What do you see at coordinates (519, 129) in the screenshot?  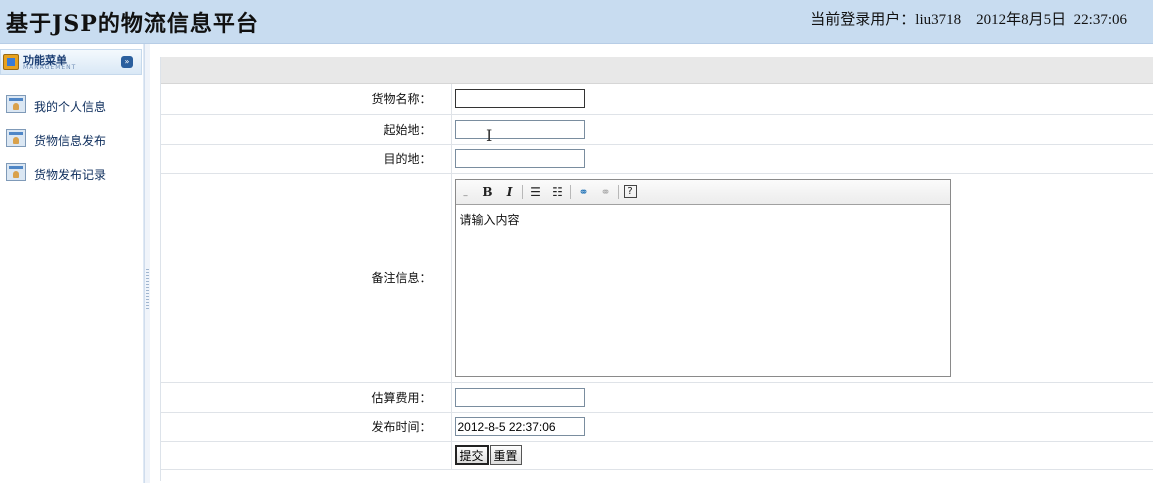 I see `origin-input` at bounding box center [519, 129].